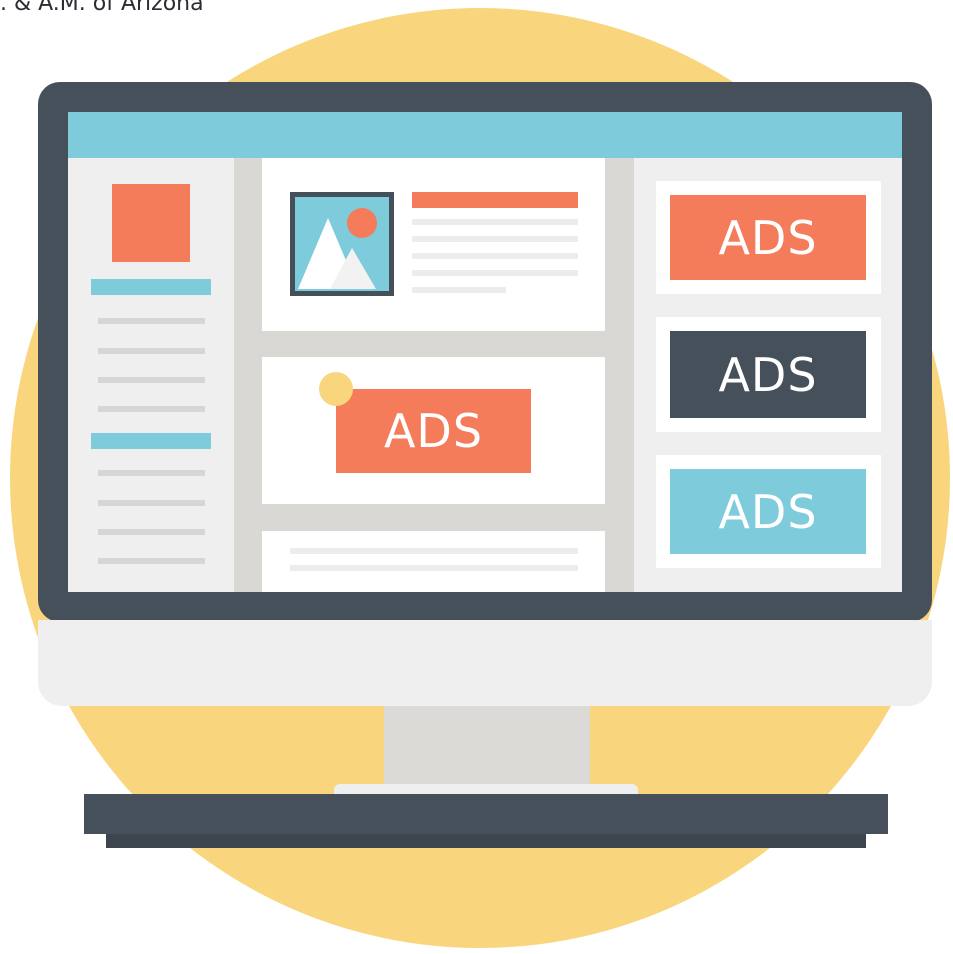 The image size is (953, 954). I want to click on ad-card-right-top: ADS, so click(768, 237).